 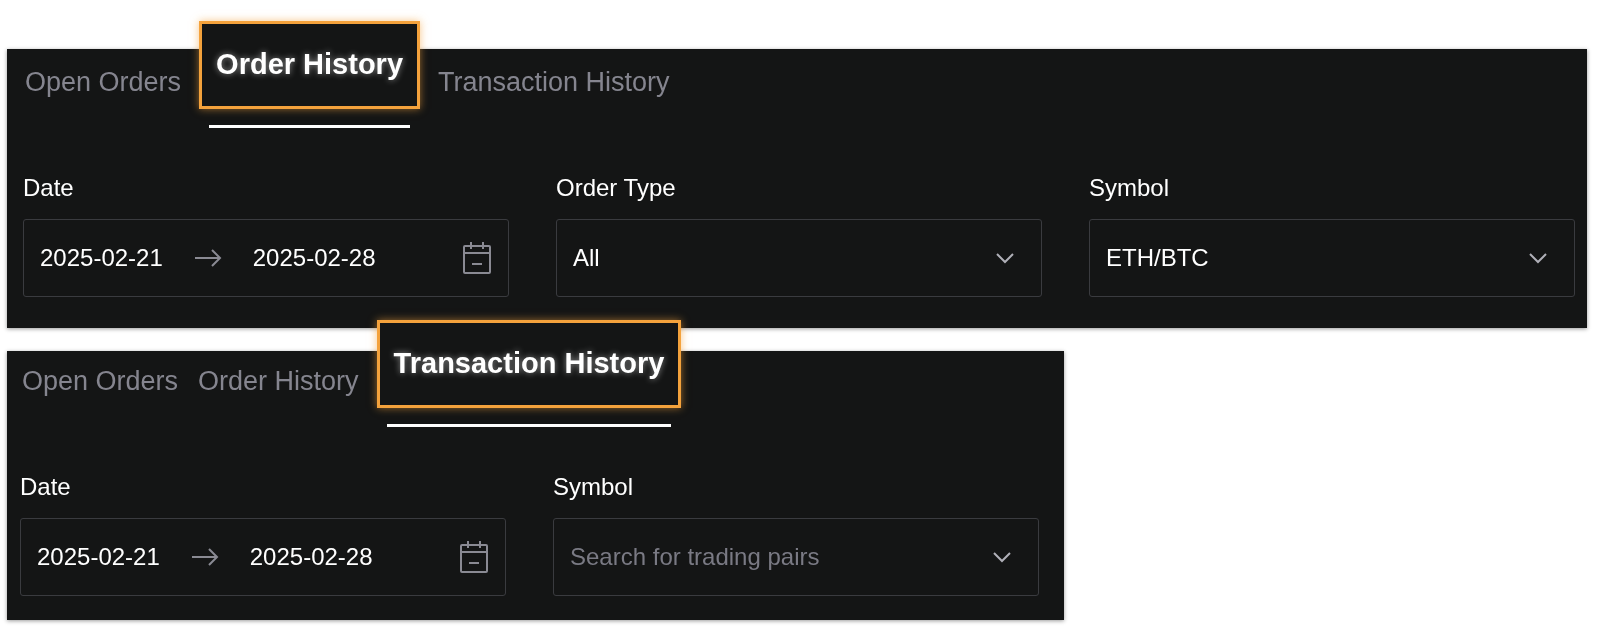 I want to click on dropdown-field: All, so click(x=799, y=258).